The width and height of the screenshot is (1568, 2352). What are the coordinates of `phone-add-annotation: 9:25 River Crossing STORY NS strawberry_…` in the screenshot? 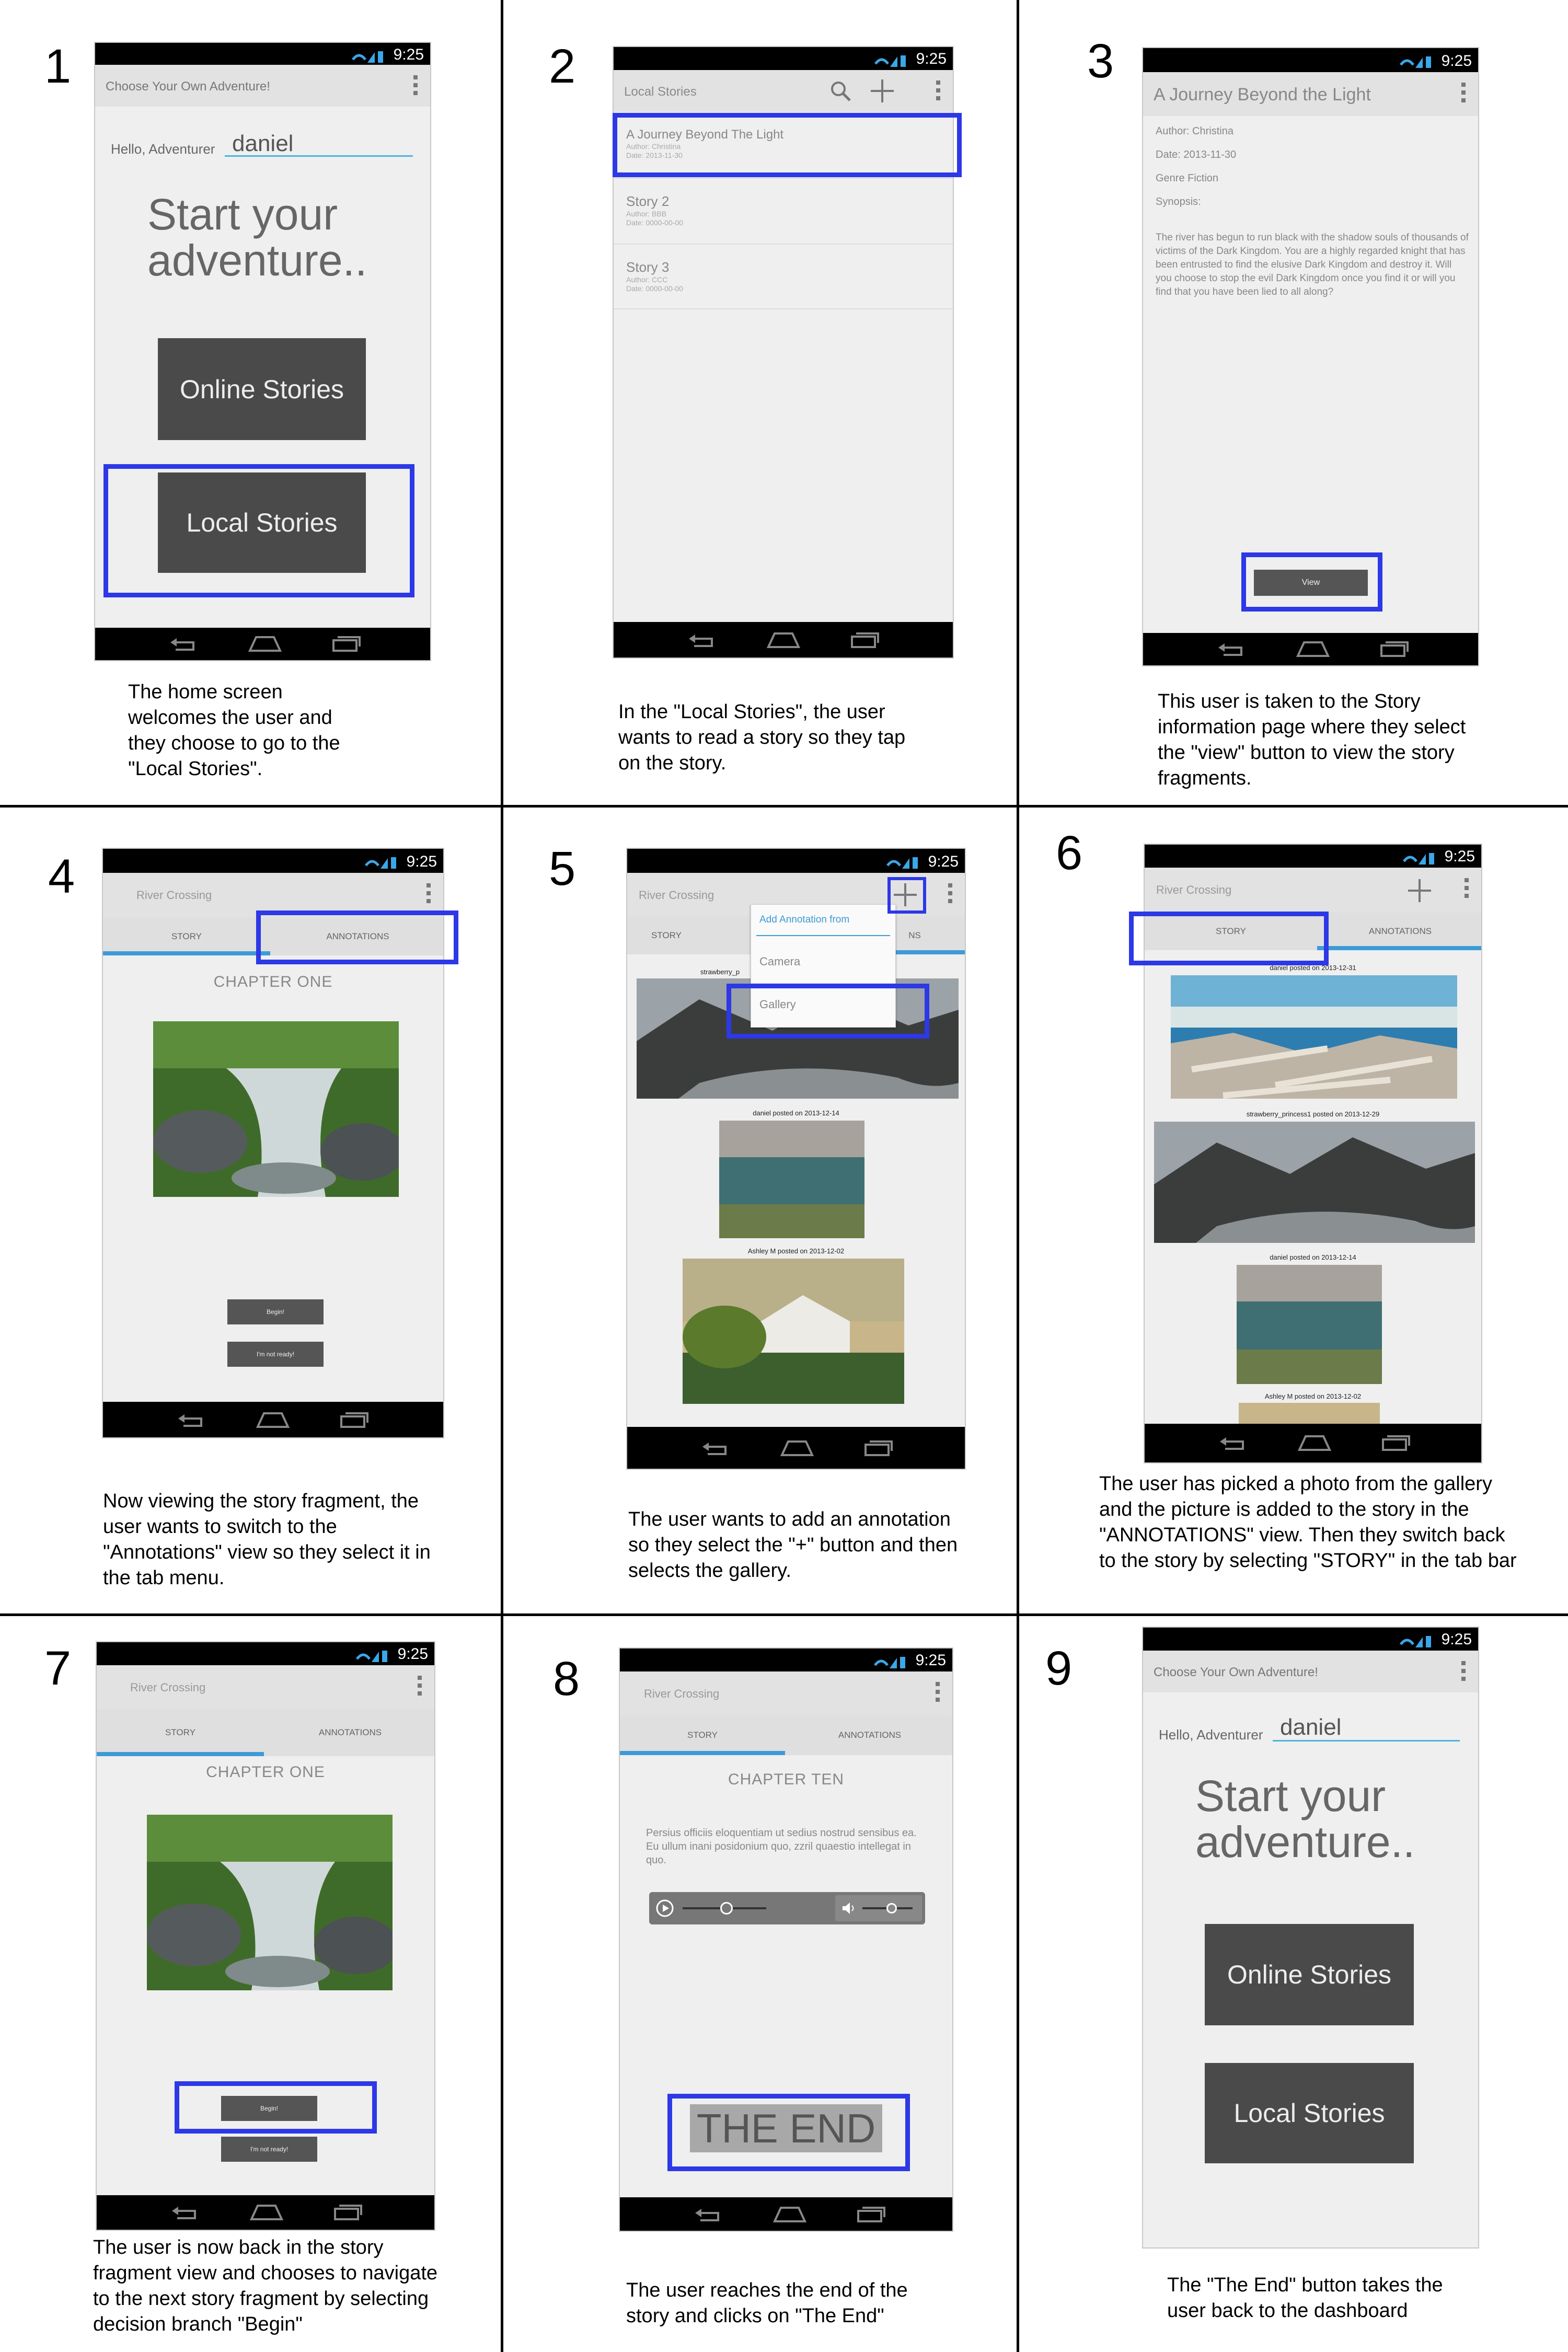 It's located at (796, 1159).